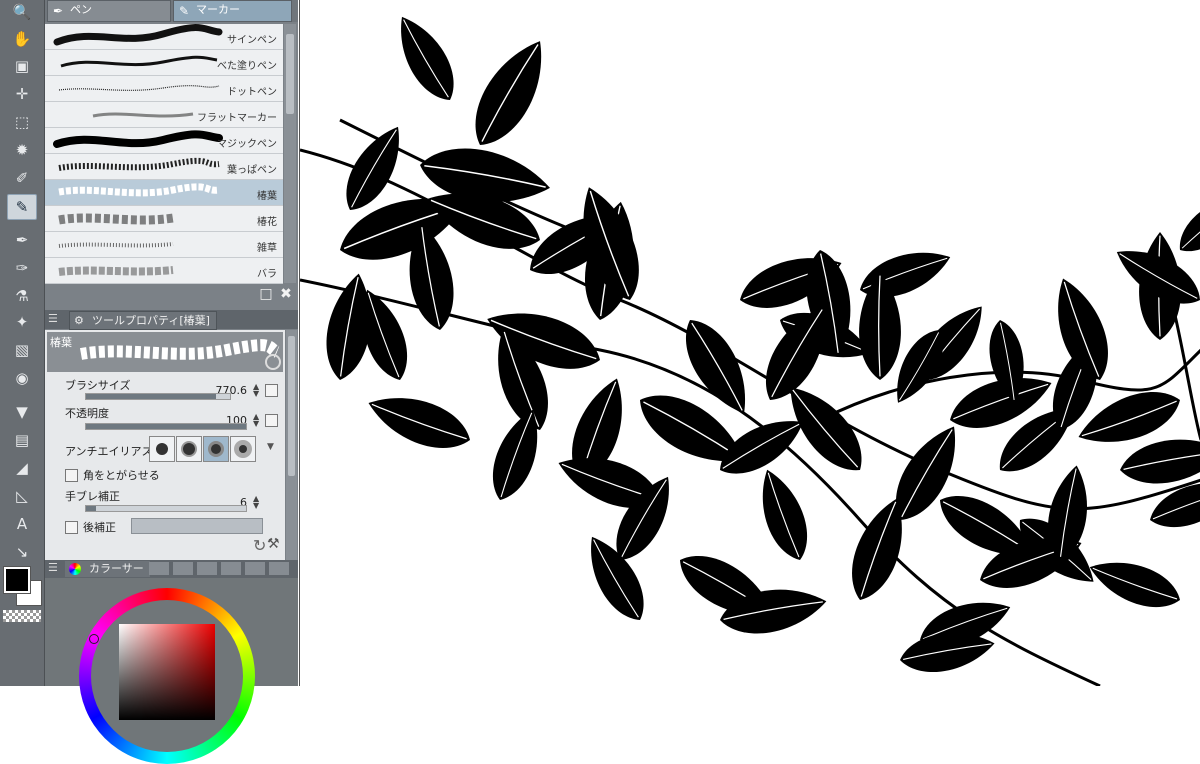 The height and width of the screenshot is (764, 1200). Describe the element at coordinates (256, 502) in the screenshot. I see `stabilization-spinner: ▲ ▼` at that location.